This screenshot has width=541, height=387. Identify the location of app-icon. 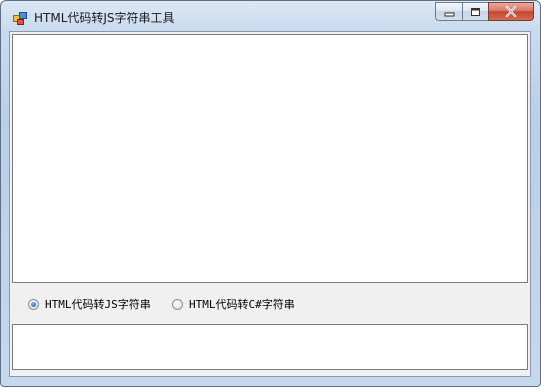
(20, 17).